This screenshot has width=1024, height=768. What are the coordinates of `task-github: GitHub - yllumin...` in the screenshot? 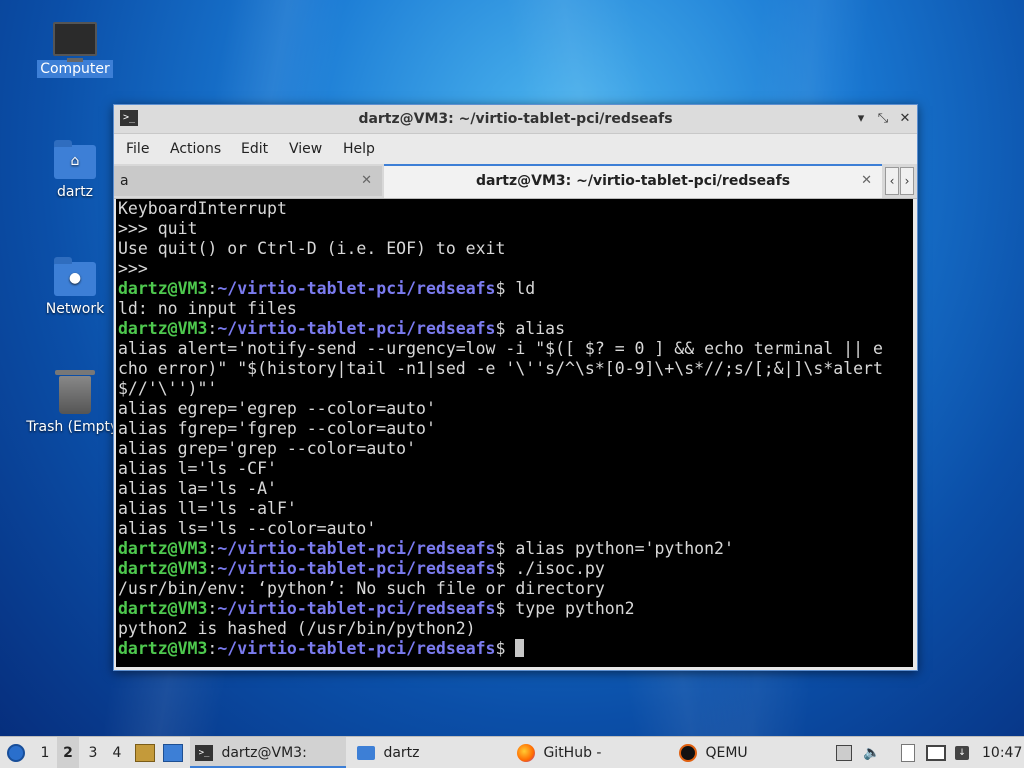 It's located at (590, 752).